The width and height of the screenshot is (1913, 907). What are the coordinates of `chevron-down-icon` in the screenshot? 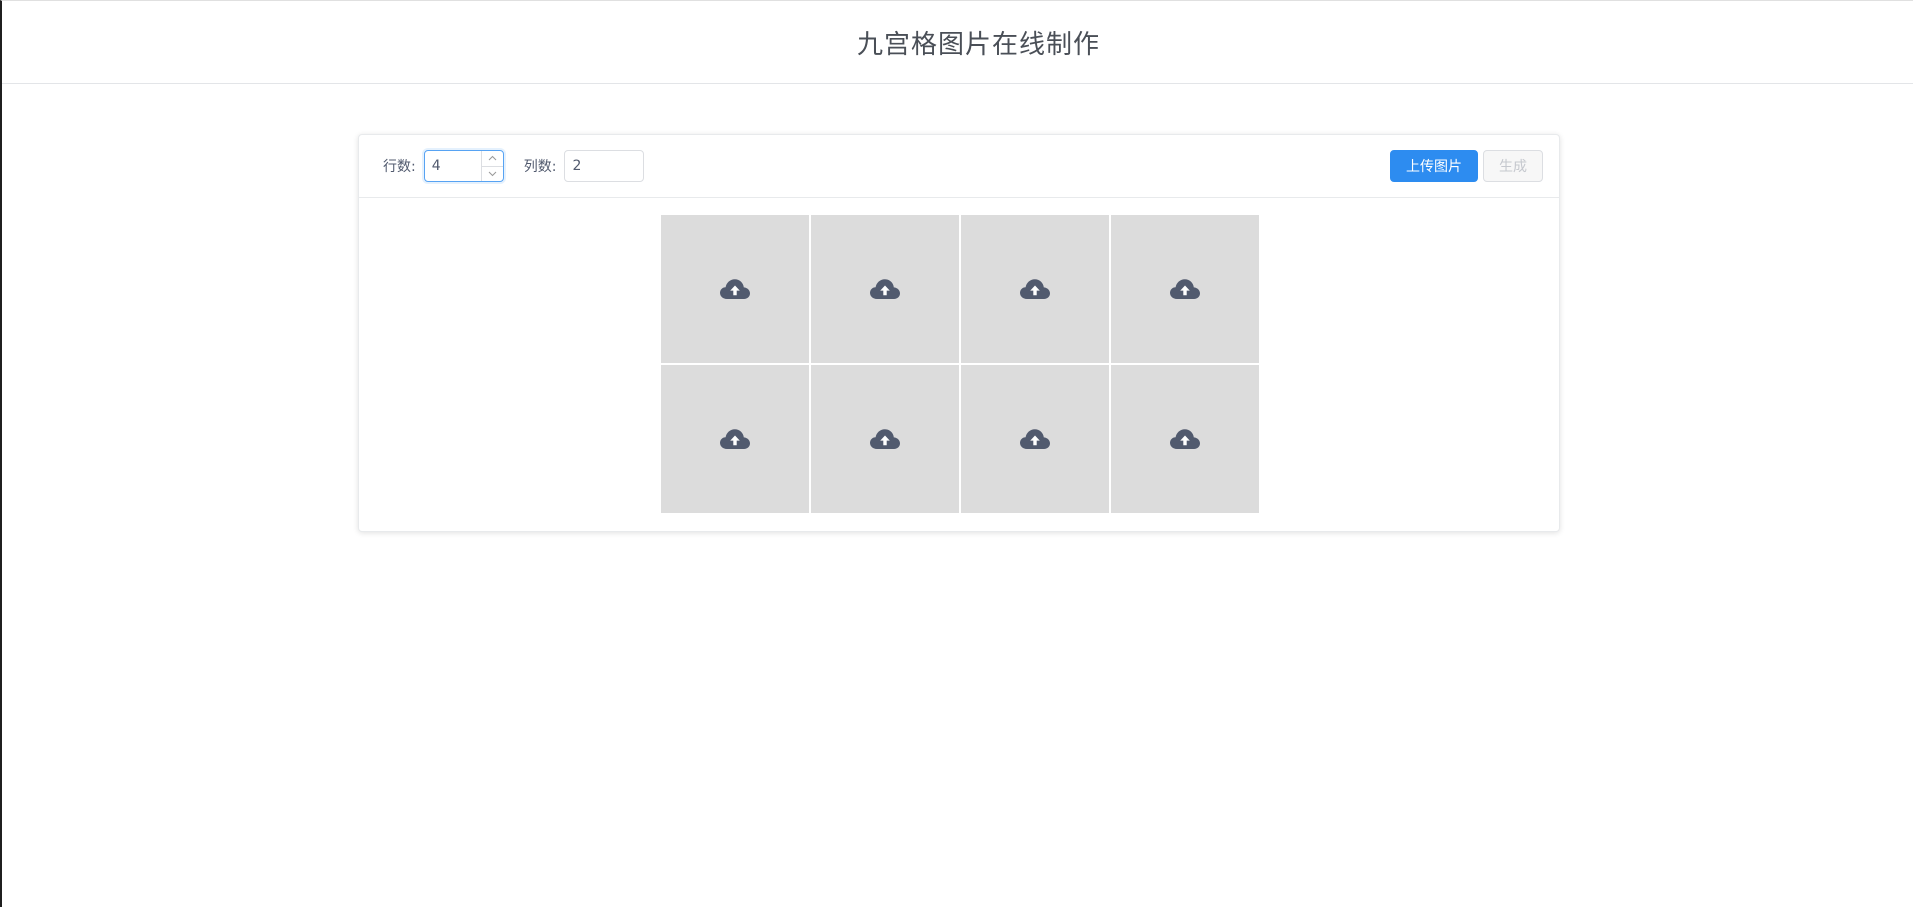 It's located at (492, 173).